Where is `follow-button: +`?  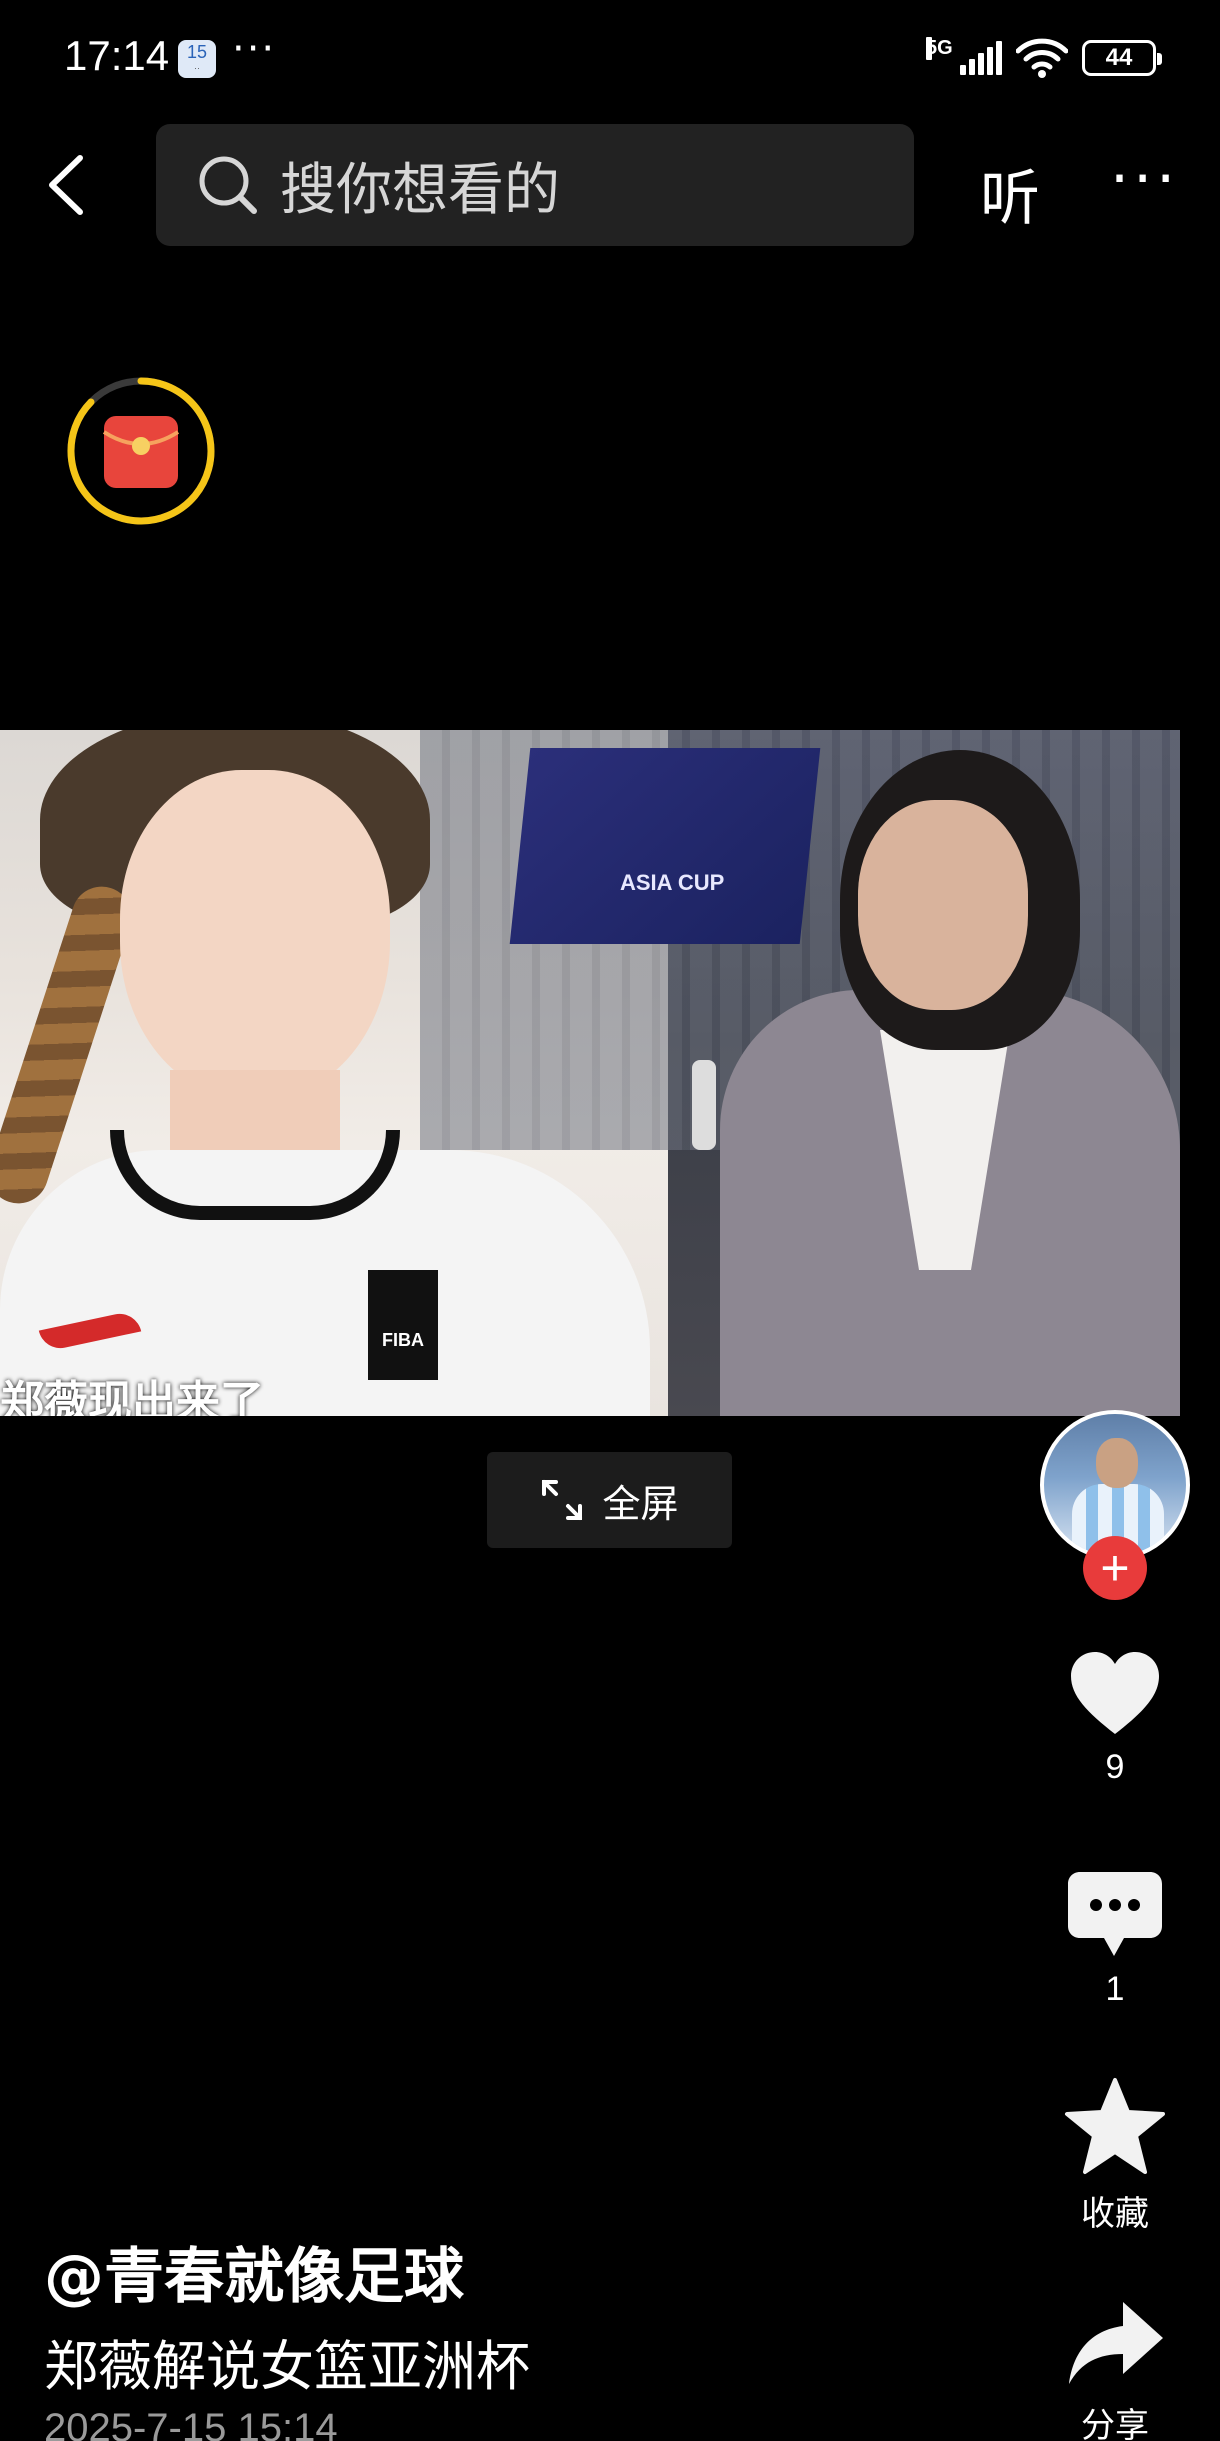
follow-button: + is located at coordinates (1115, 1568).